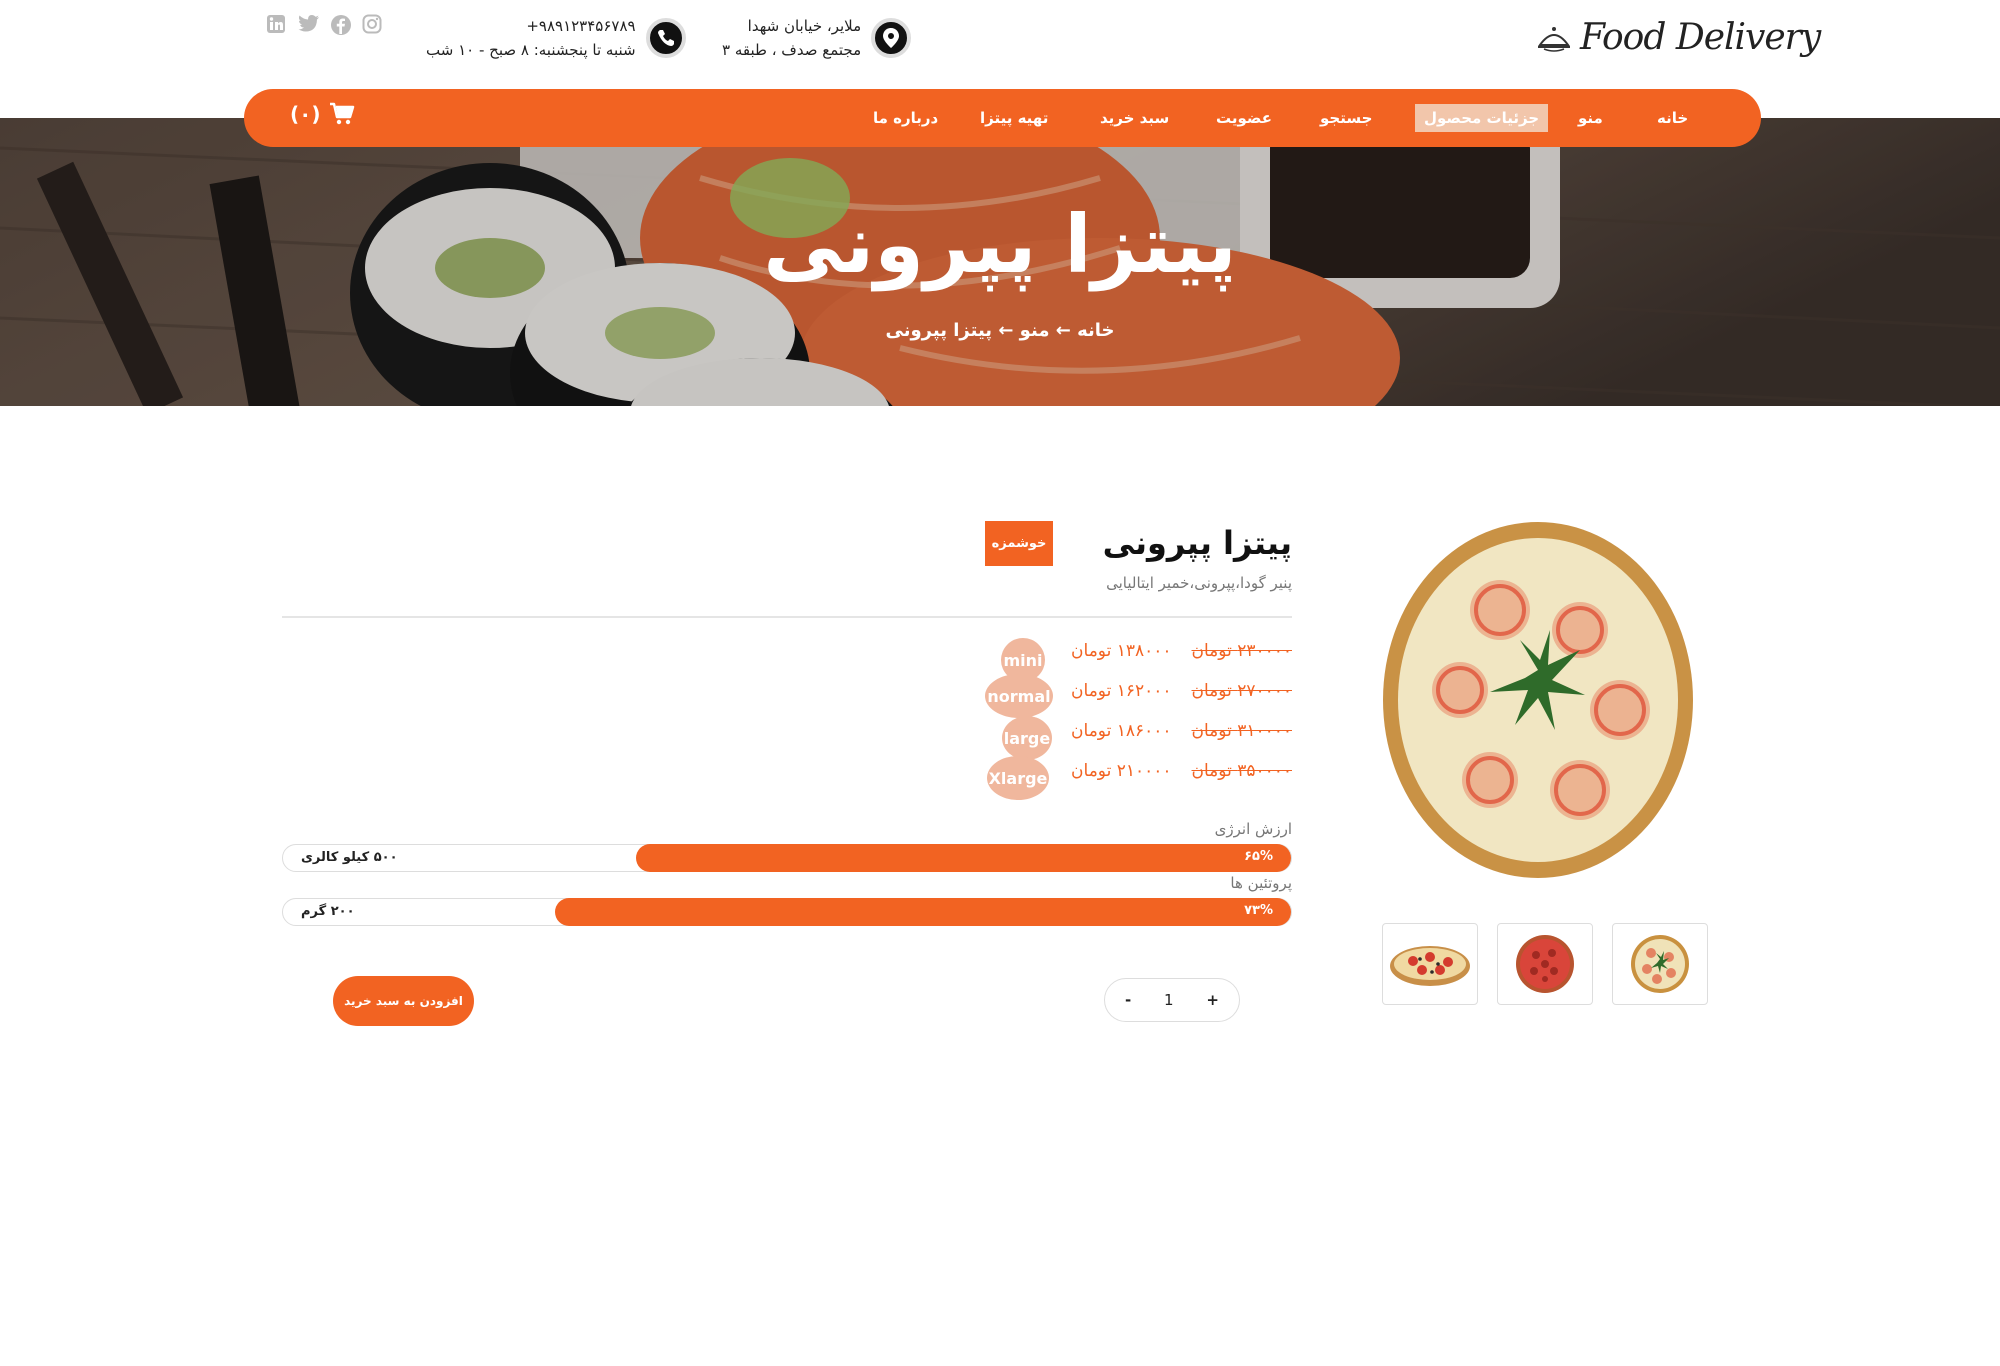  What do you see at coordinates (1134, 118) in the screenshot?
I see `nav-cart: سبد خرید` at bounding box center [1134, 118].